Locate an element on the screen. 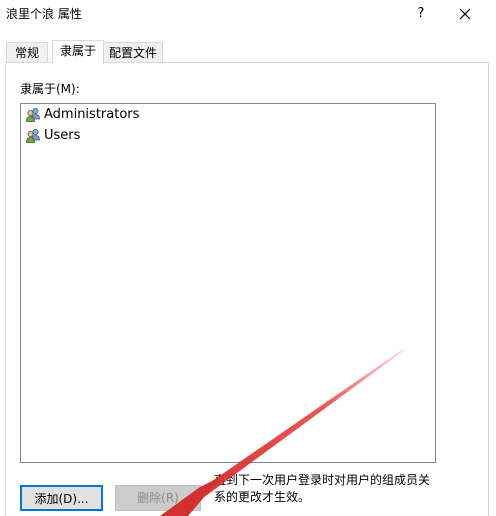 The width and height of the screenshot is (496, 516). tab-strip: 常规 隶属于 配置文件 is located at coordinates (248, 52).